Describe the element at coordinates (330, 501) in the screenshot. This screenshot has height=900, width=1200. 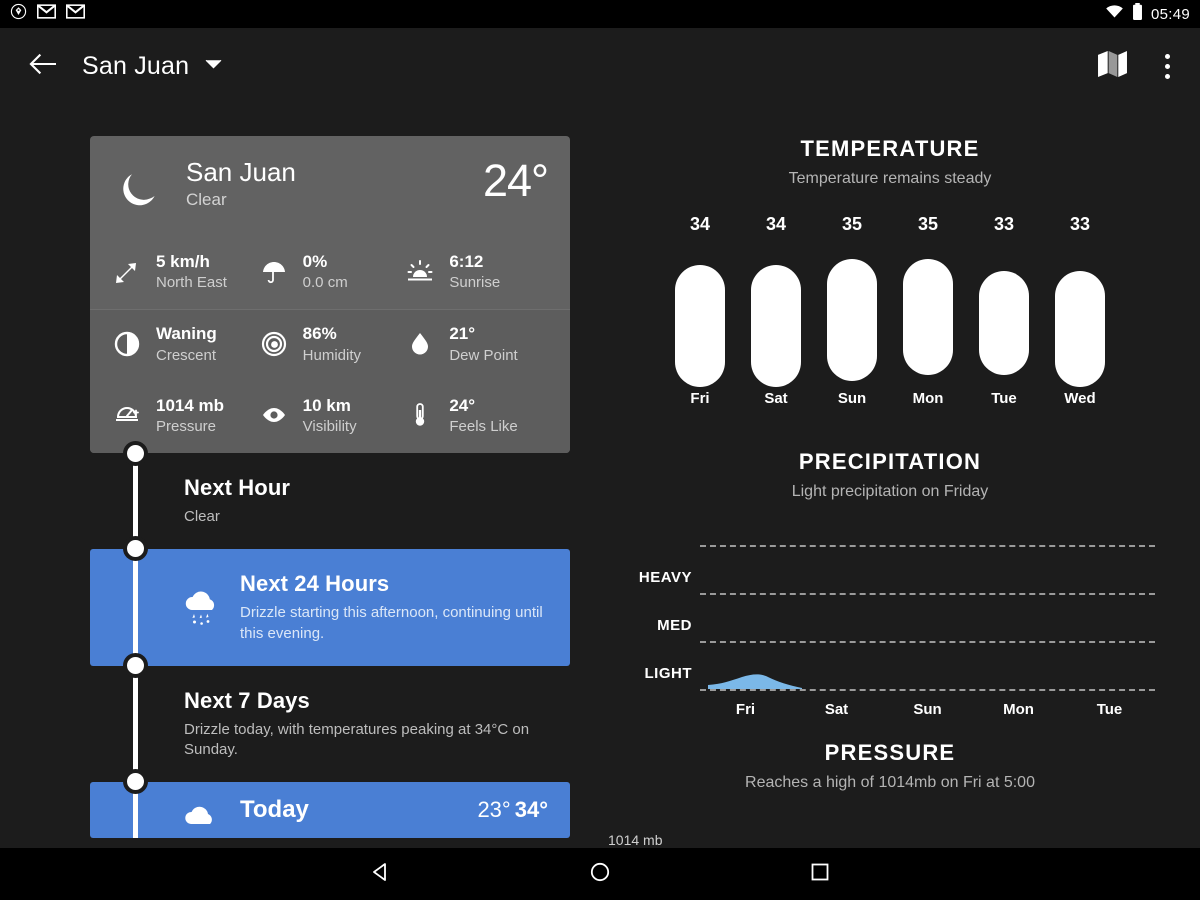
I see `timeline-item-next-hour: Next Hour Clear` at that location.